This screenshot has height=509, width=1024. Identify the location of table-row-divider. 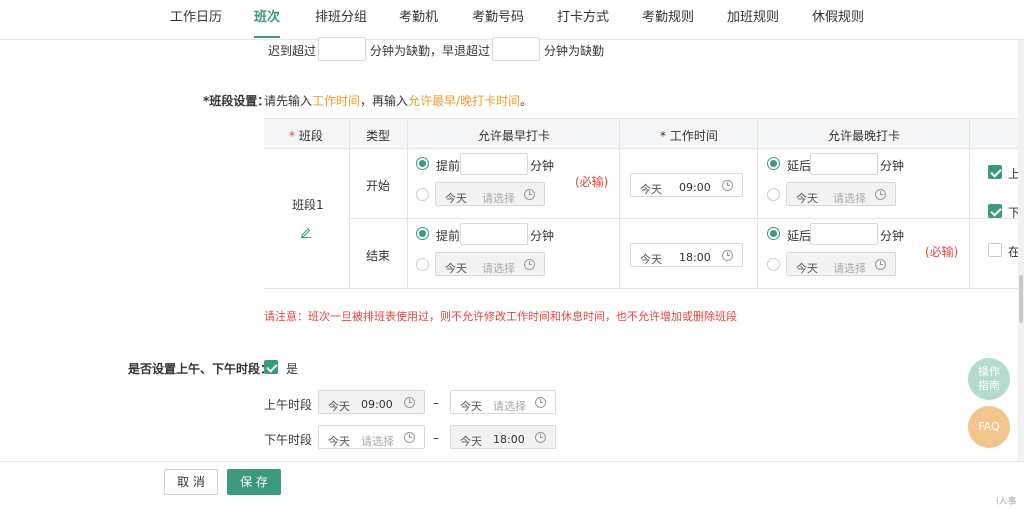
(683, 218).